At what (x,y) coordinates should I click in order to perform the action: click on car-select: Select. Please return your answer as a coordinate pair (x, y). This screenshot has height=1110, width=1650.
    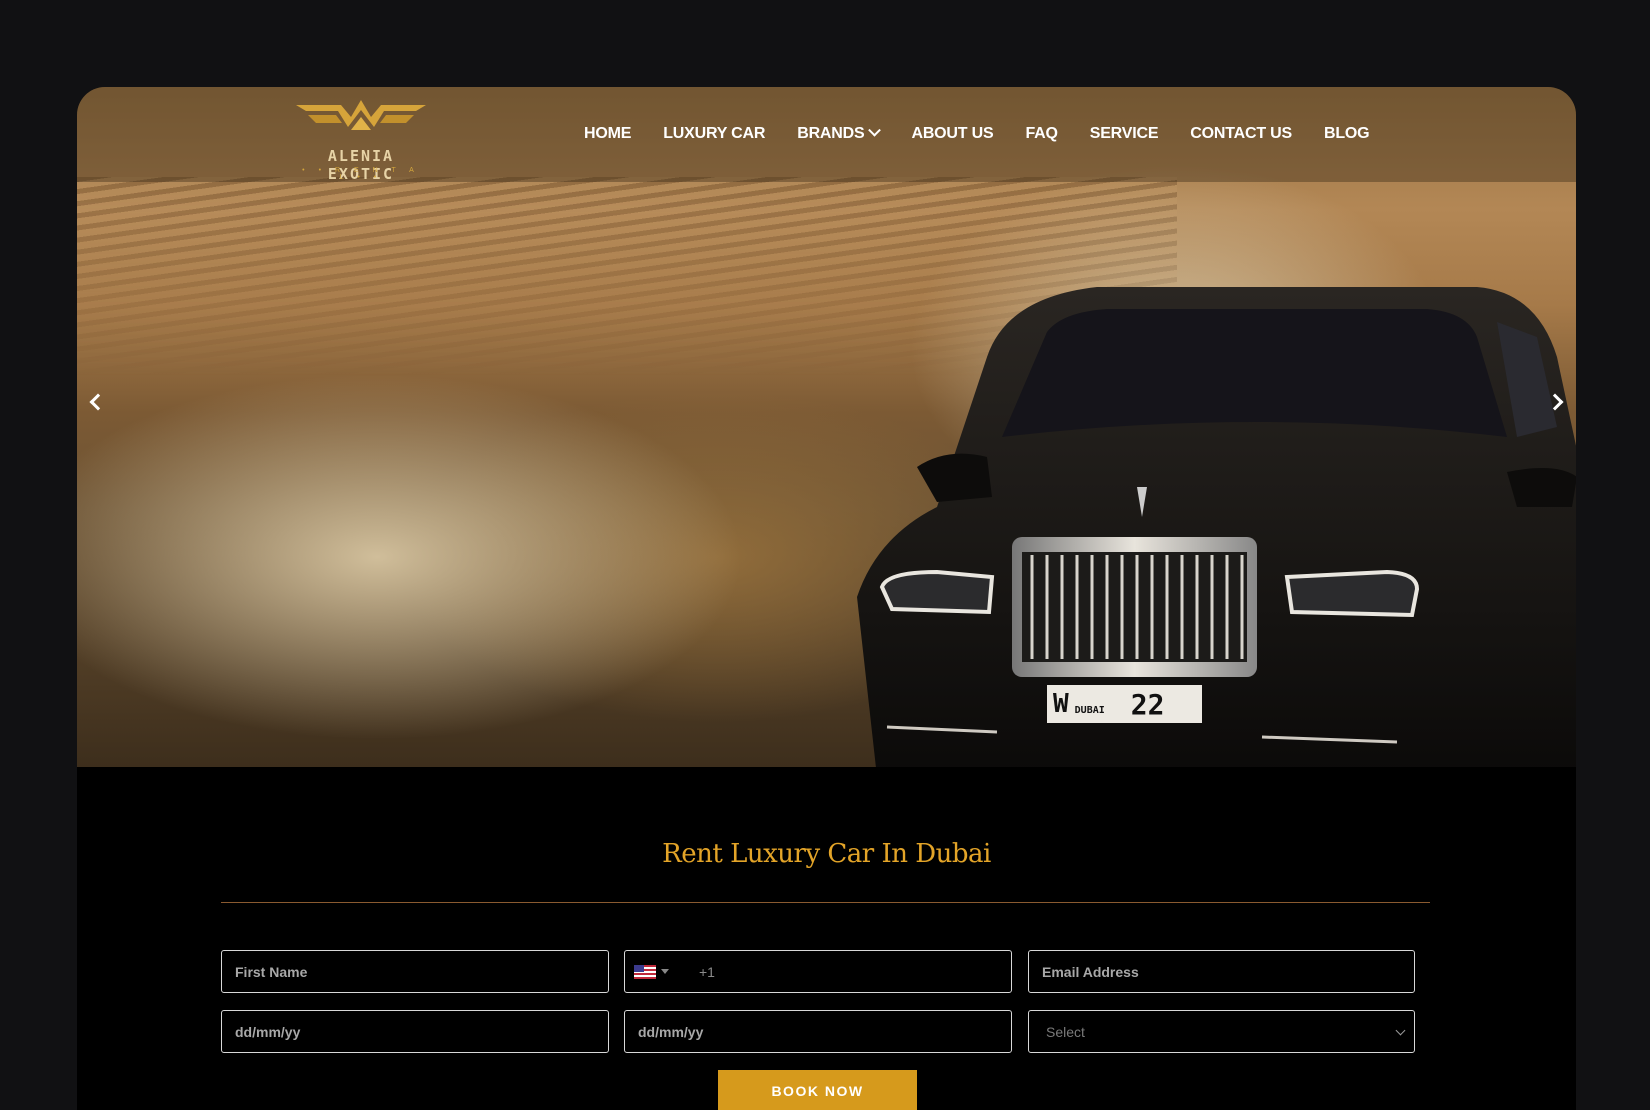
    Looking at the image, I should click on (1221, 1031).